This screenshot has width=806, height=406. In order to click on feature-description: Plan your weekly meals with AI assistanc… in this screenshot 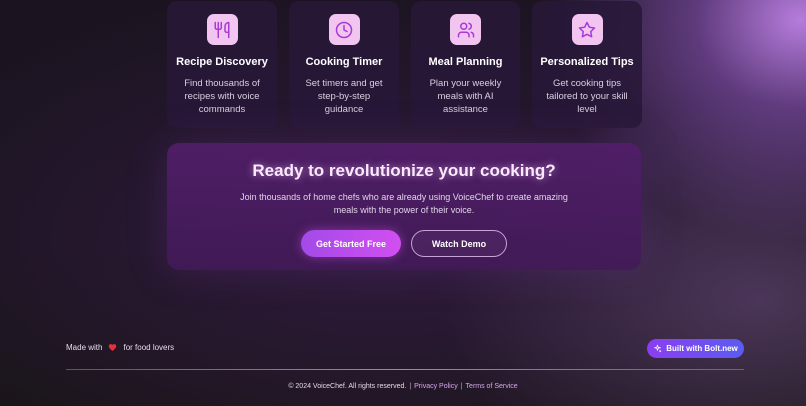, I will do `click(465, 96)`.